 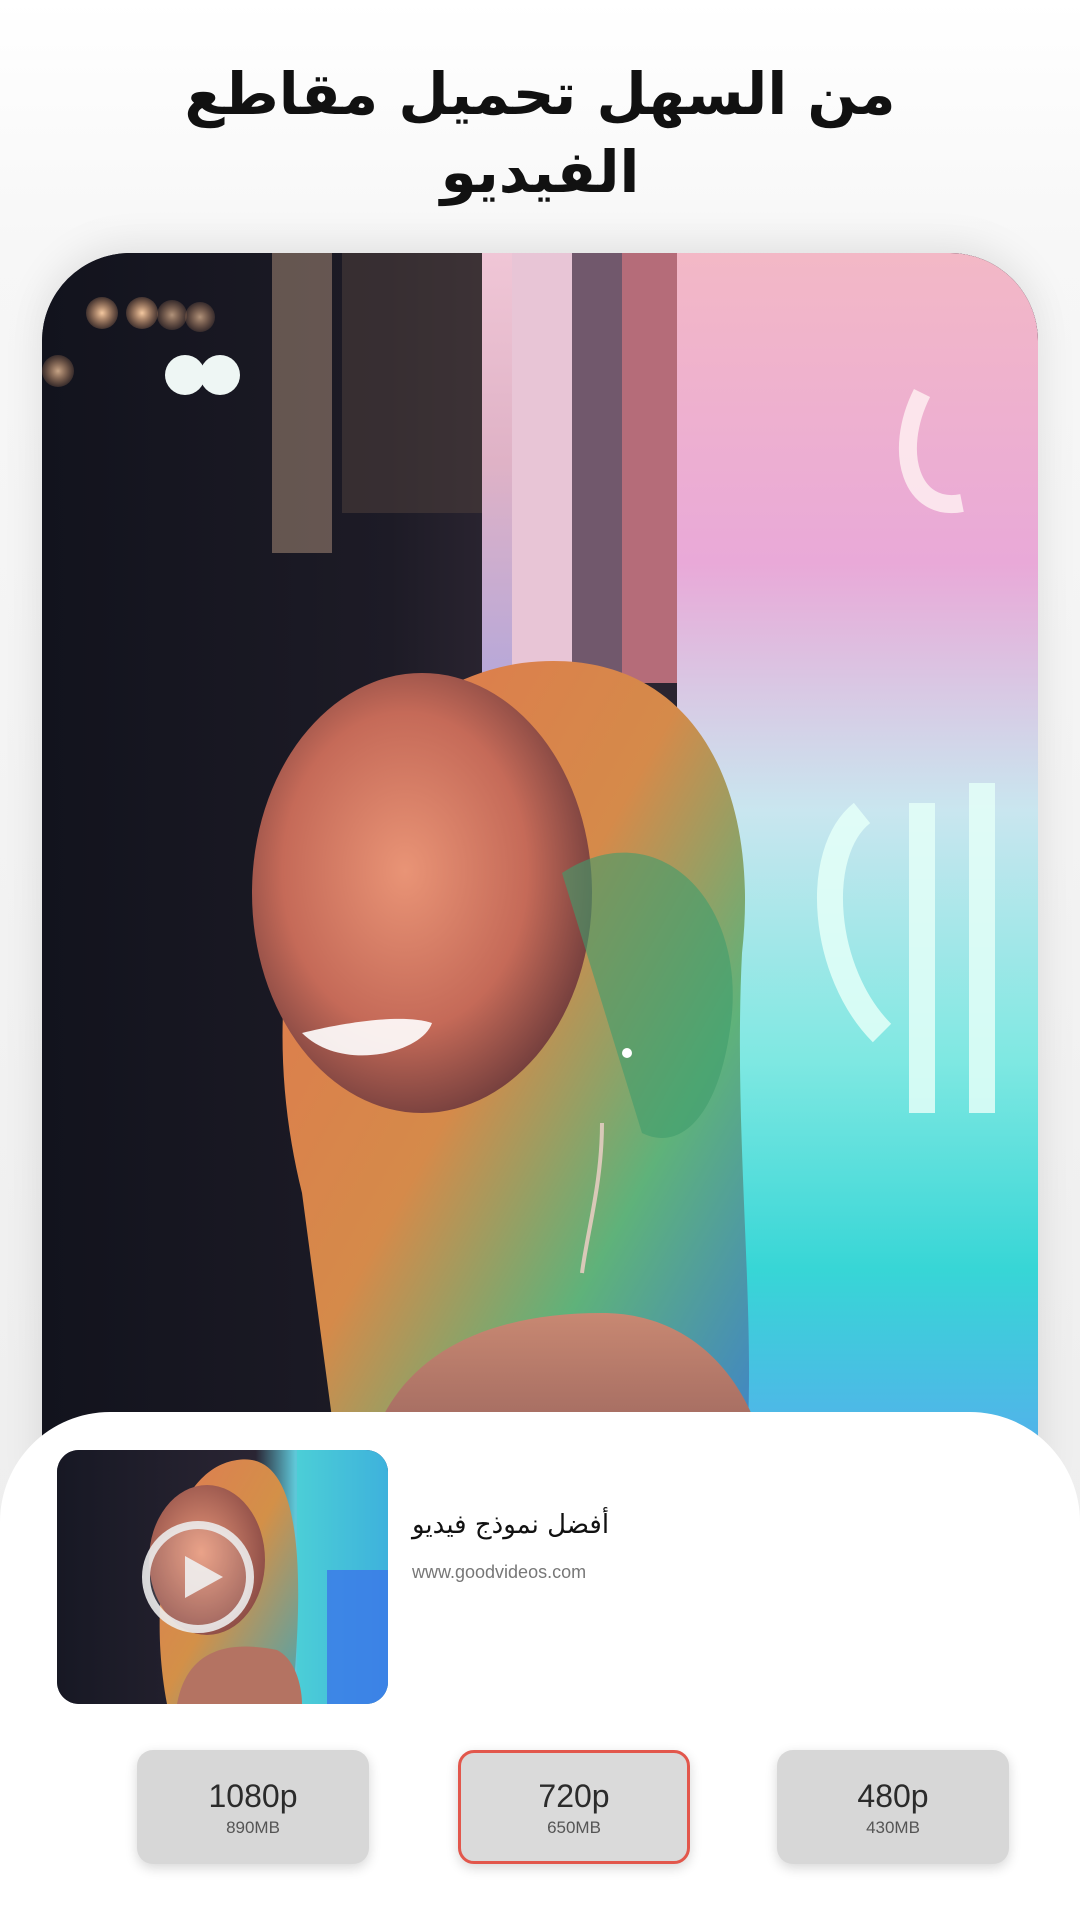 What do you see at coordinates (253, 1796) in the screenshot?
I see `quality-resolution: 1080p` at bounding box center [253, 1796].